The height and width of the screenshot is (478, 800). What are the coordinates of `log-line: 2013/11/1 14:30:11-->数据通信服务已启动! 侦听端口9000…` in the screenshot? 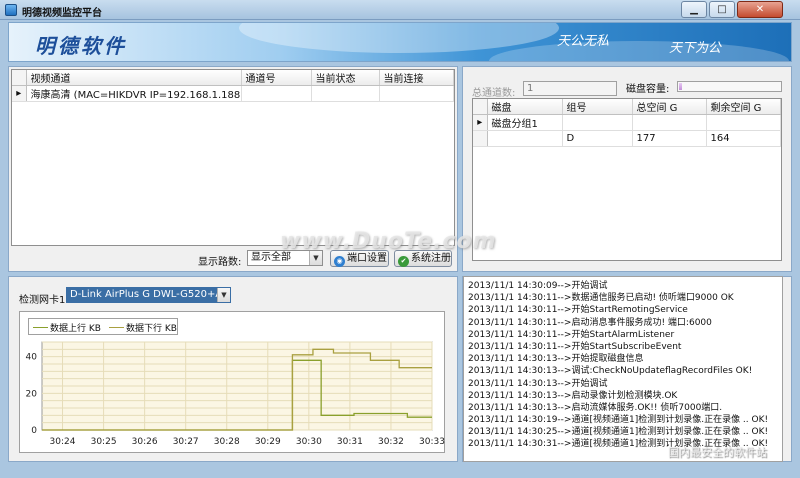 It's located at (601, 298).